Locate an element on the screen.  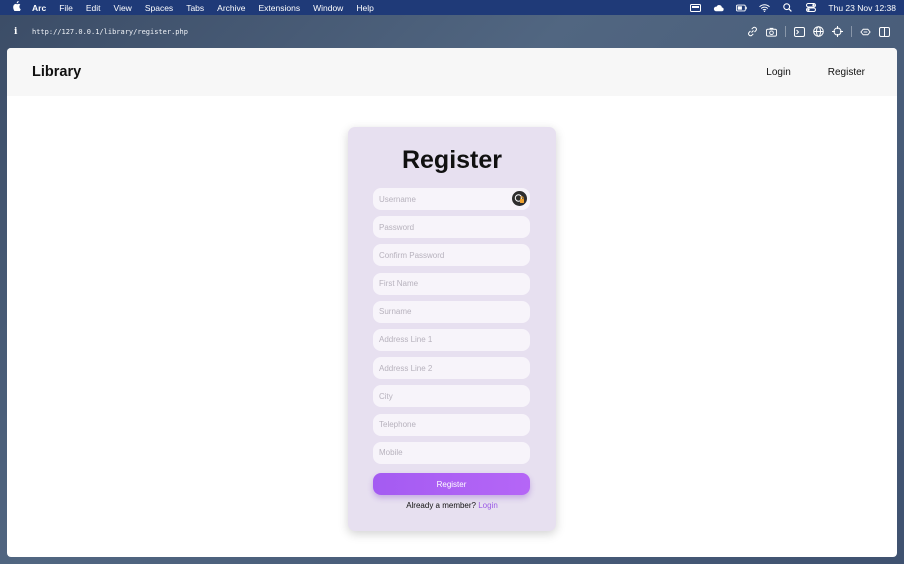
target-icon is located at coordinates (837, 31).